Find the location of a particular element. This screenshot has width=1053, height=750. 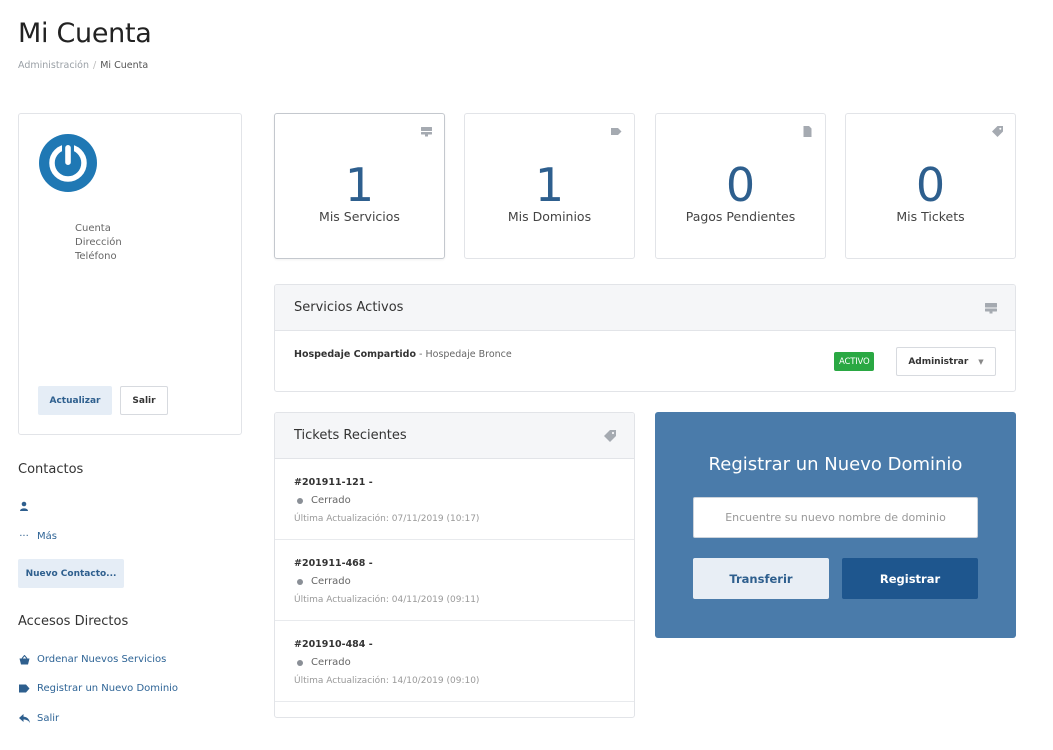

register-button: Registrar is located at coordinates (910, 578).